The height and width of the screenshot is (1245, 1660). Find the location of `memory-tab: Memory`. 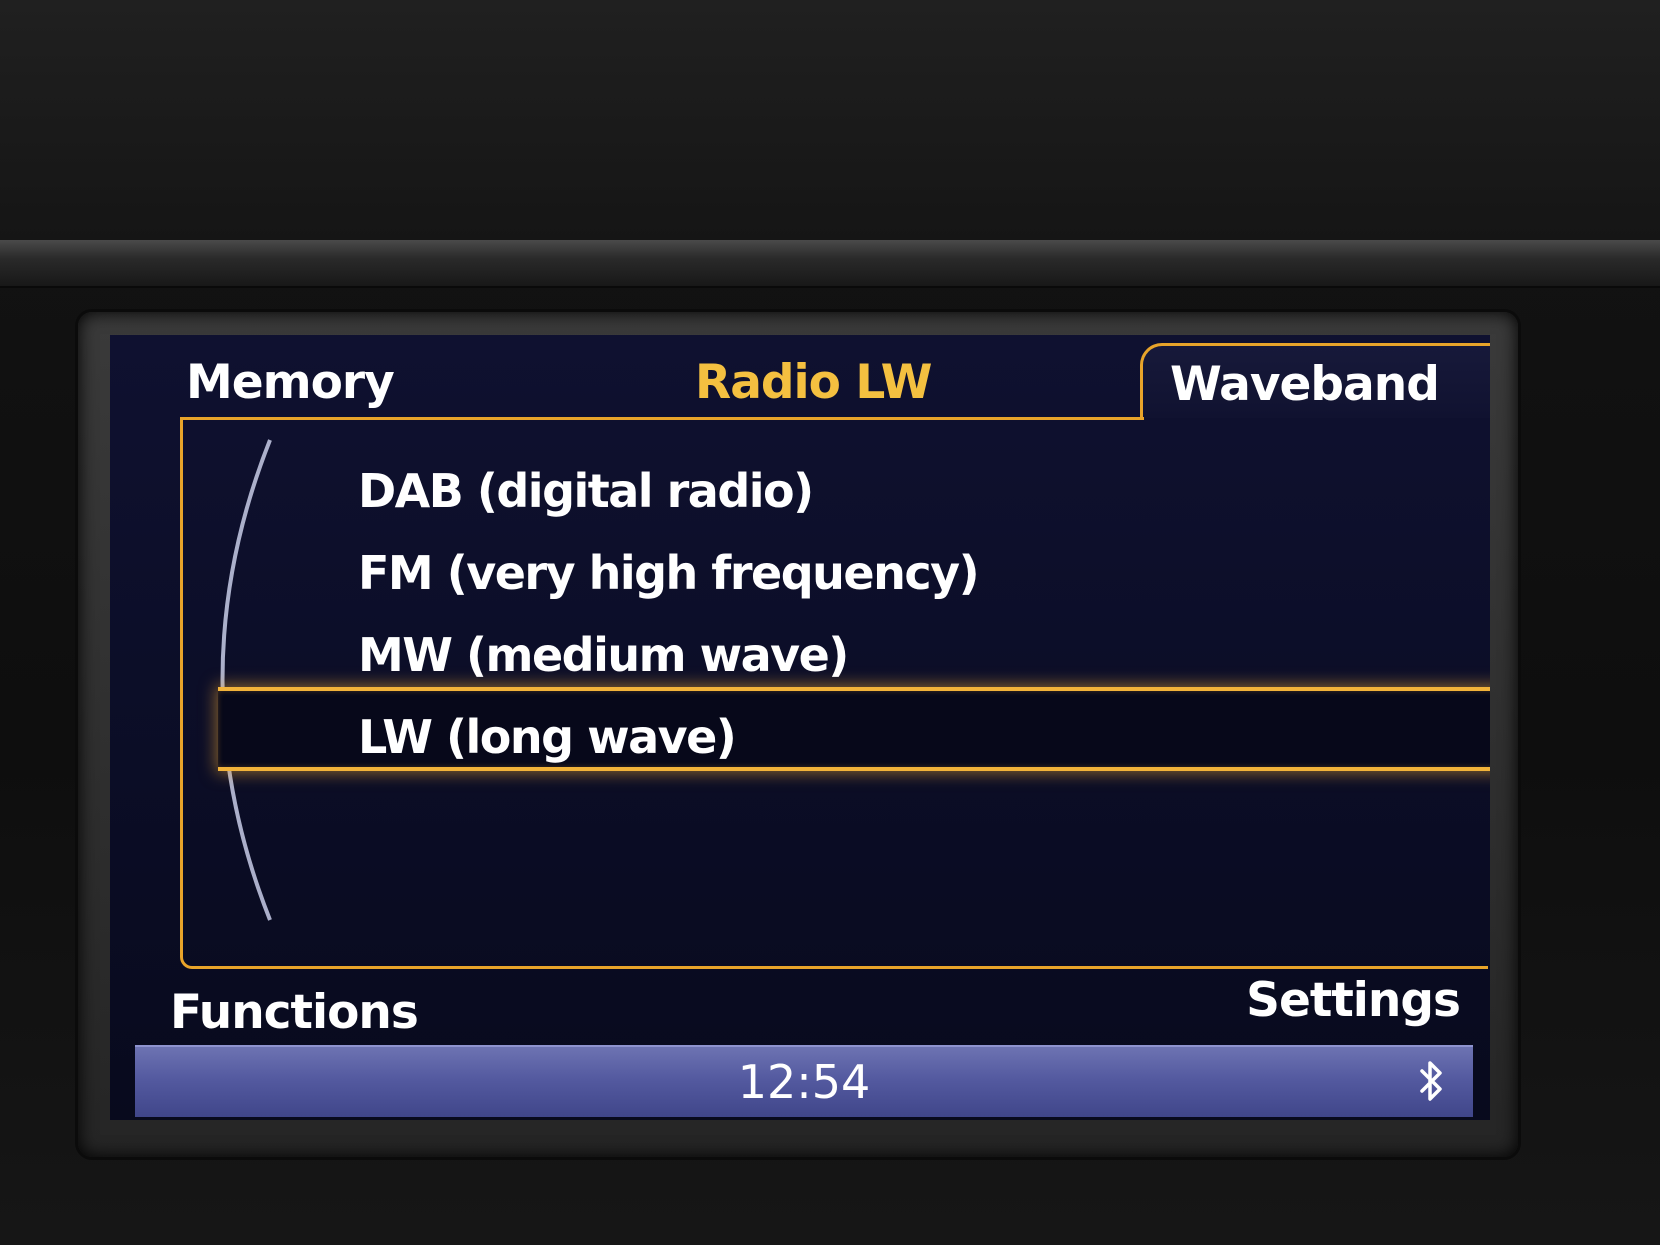

memory-tab: Memory is located at coordinates (290, 383).